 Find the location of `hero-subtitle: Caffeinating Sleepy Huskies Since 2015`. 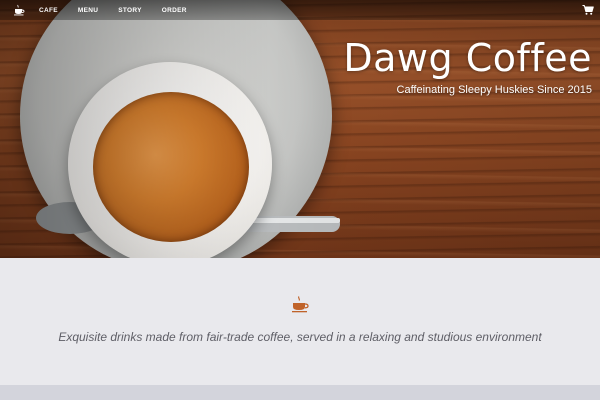

hero-subtitle: Caffeinating Sleepy Huskies Since 2015 is located at coordinates (494, 90).